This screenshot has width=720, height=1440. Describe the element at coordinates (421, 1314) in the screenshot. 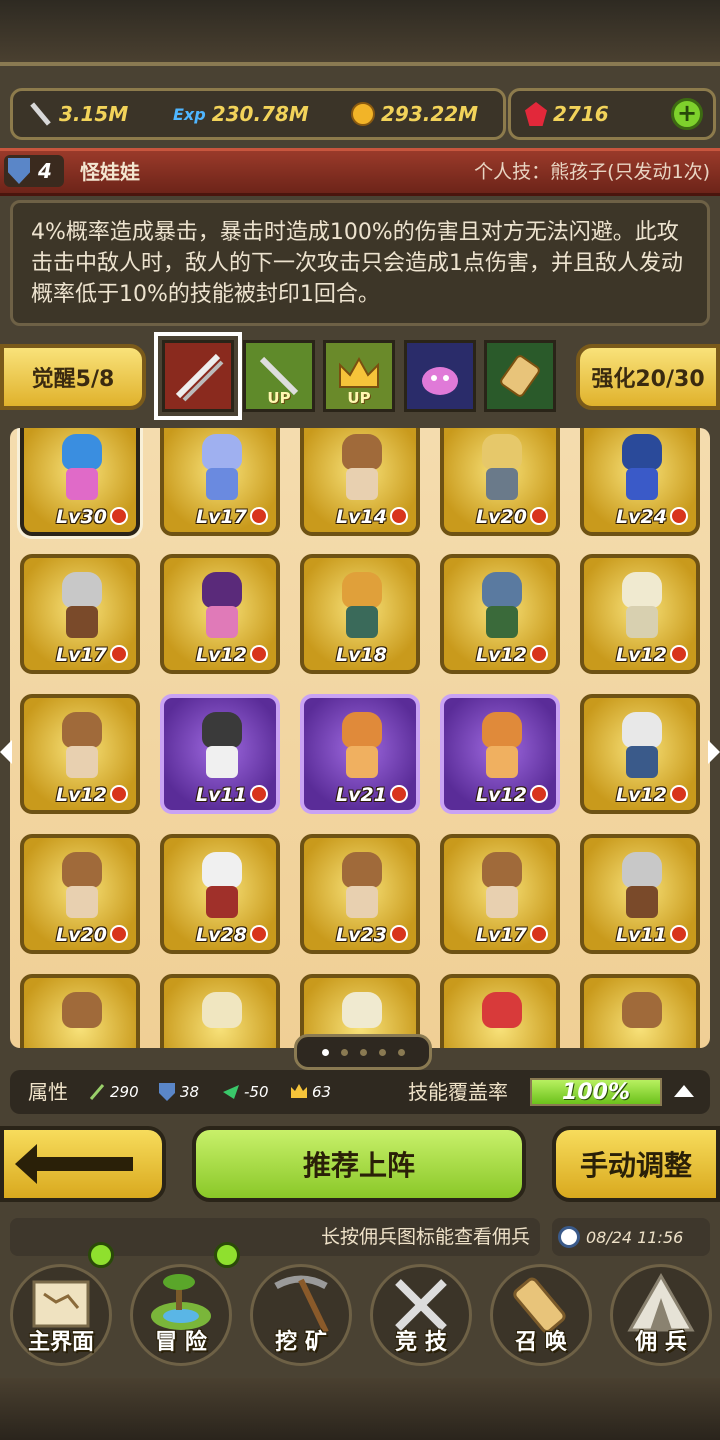

I see `nav-arena: 竞 技` at that location.